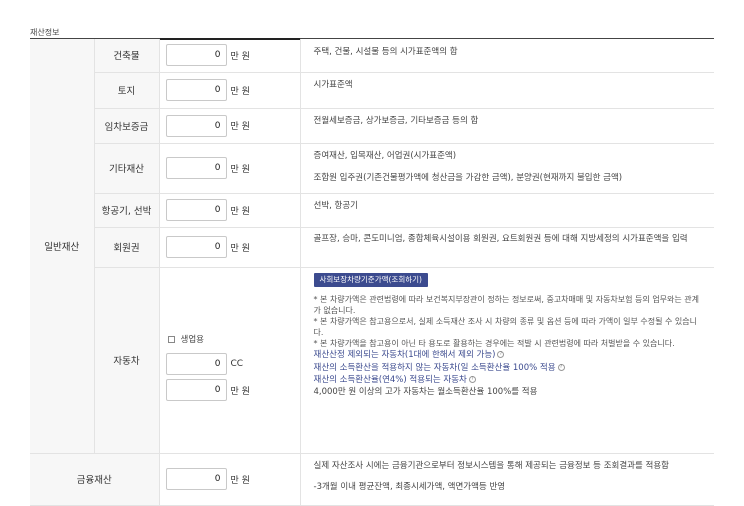  What do you see at coordinates (196, 390) in the screenshot?
I see `car-price-input: 0` at bounding box center [196, 390].